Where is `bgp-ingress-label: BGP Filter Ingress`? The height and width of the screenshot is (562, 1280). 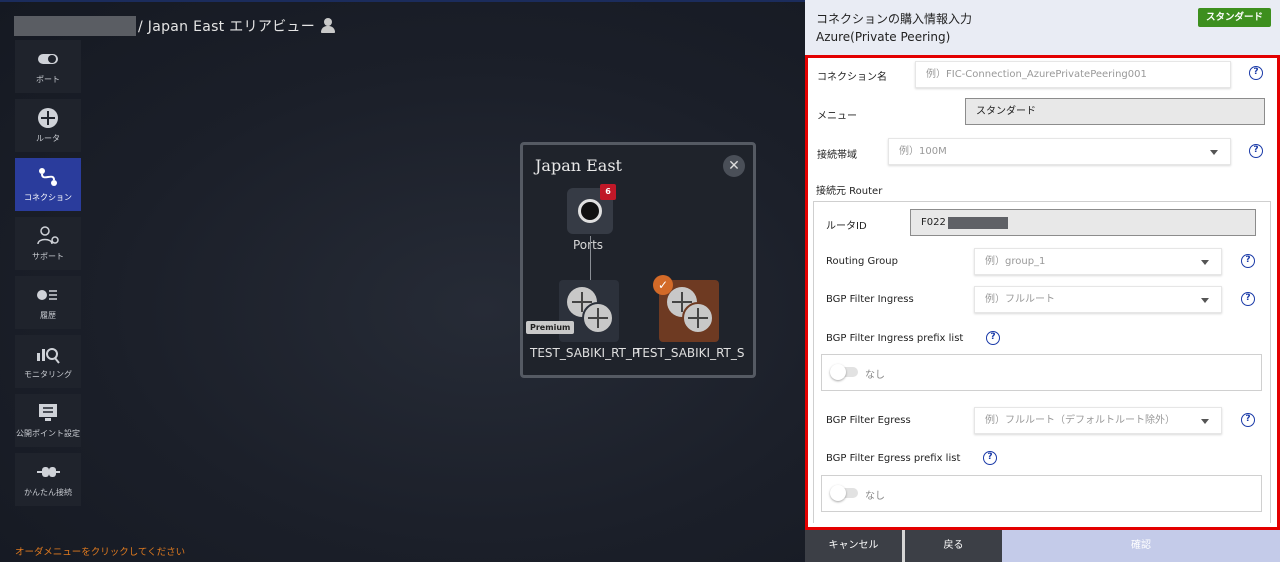 bgp-ingress-label: BGP Filter Ingress is located at coordinates (870, 299).